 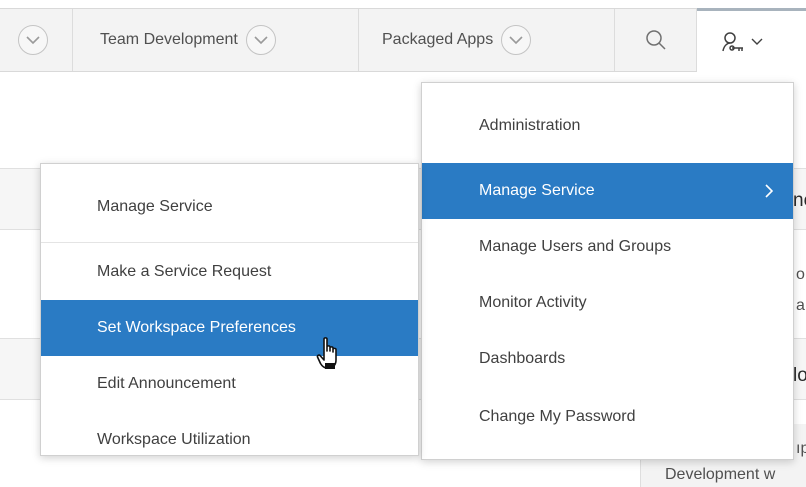 I want to click on nav-tab-label: Packaged Apps, so click(x=438, y=39).